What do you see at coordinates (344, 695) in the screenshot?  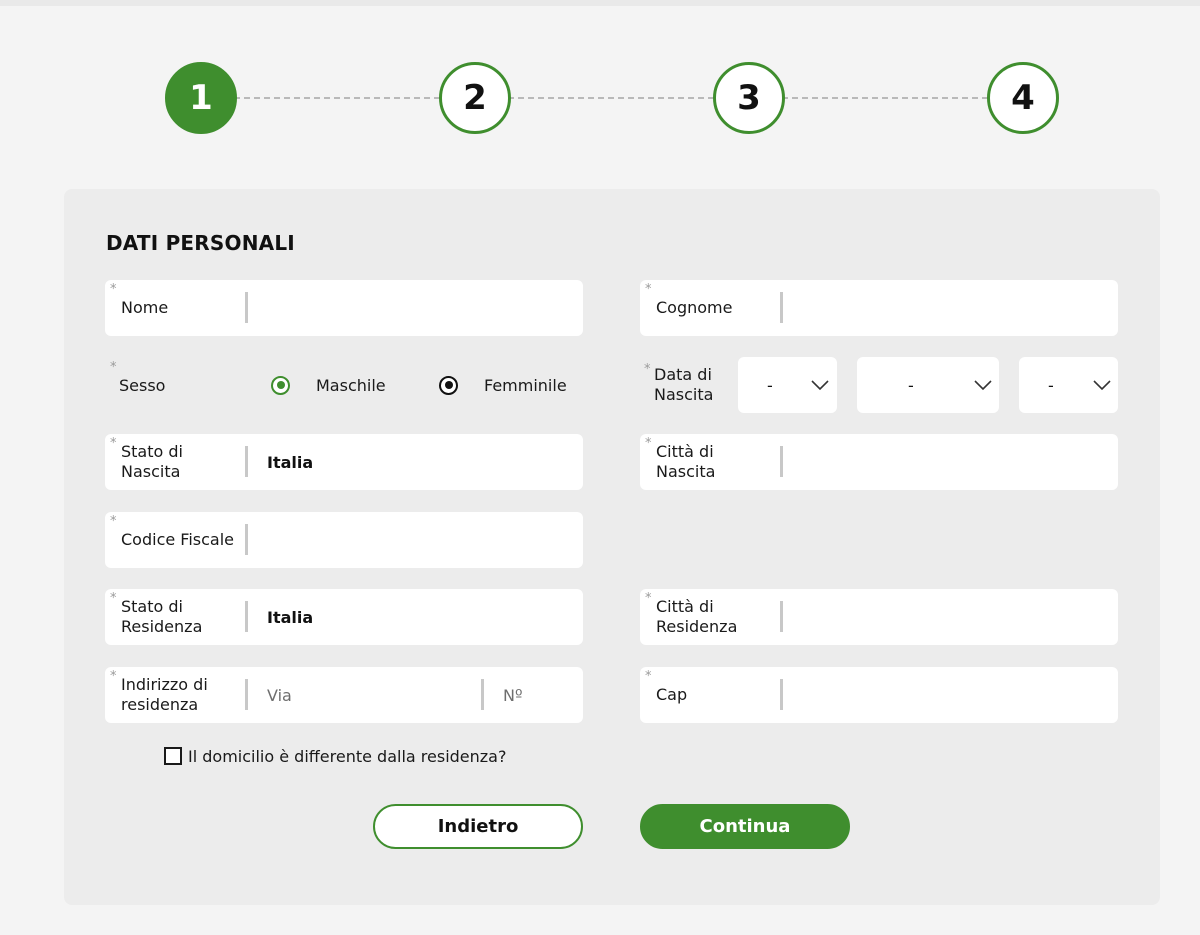 I see `indirizzo-field: * Indirizzo di residenza Via Nº` at bounding box center [344, 695].